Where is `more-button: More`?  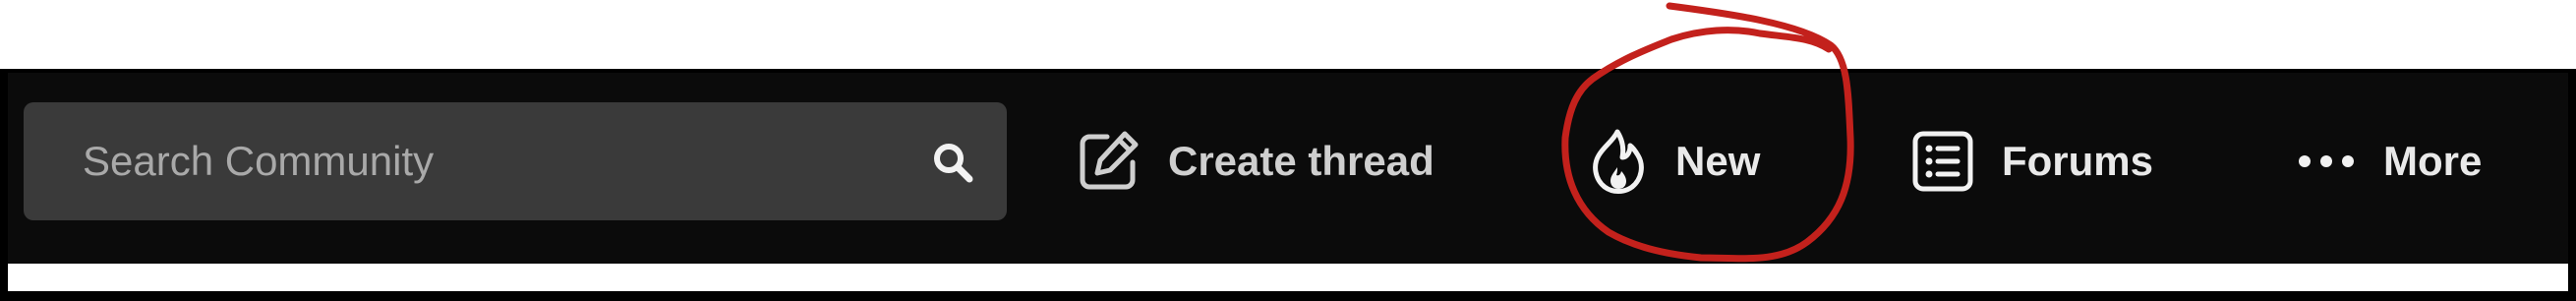
more-button: More is located at coordinates (2389, 161).